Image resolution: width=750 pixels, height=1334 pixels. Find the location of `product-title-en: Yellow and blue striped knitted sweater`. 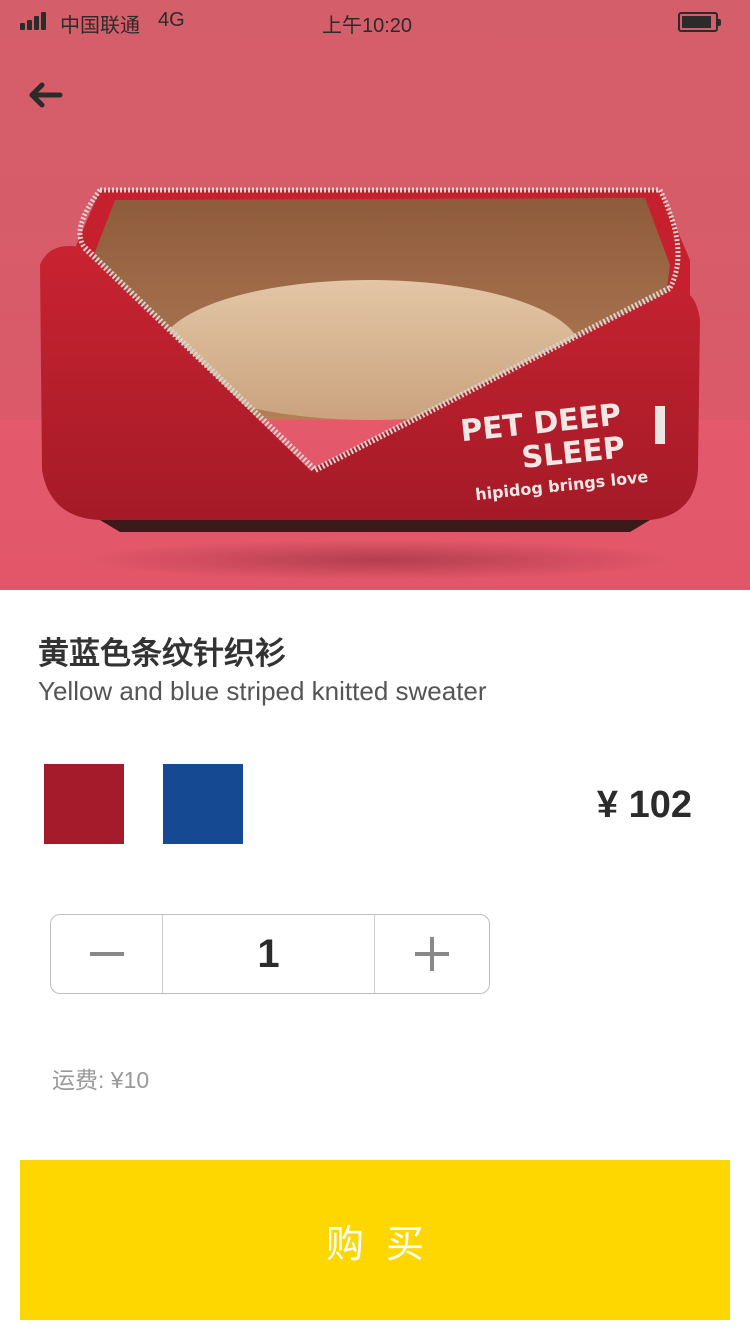

product-title-en: Yellow and blue striped knitted sweater is located at coordinates (262, 691).